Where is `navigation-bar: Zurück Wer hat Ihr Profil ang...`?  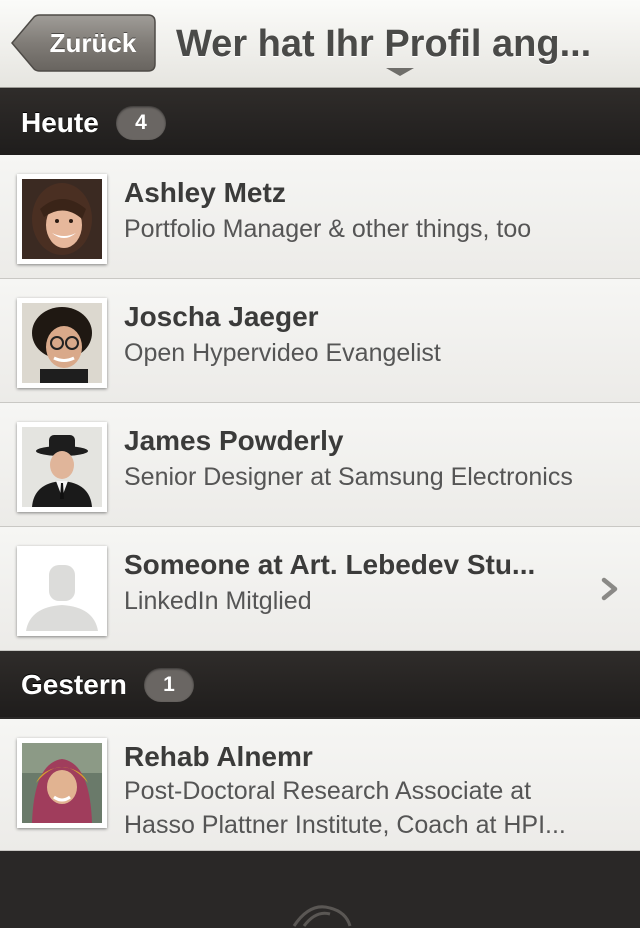
navigation-bar: Zurück Wer hat Ihr Profil ang... is located at coordinates (320, 44).